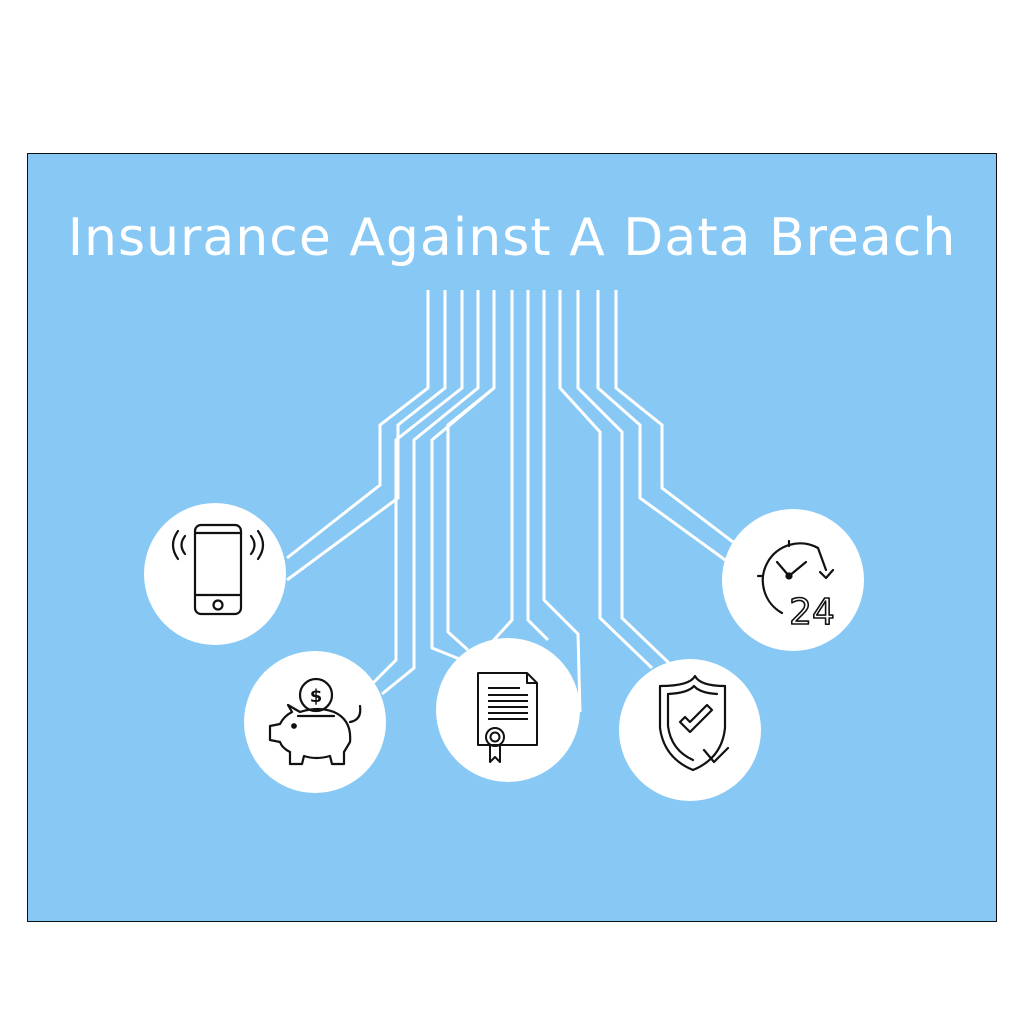 This screenshot has width=1024, height=1024. What do you see at coordinates (215, 574) in the screenshot?
I see `smartphone-node` at bounding box center [215, 574].